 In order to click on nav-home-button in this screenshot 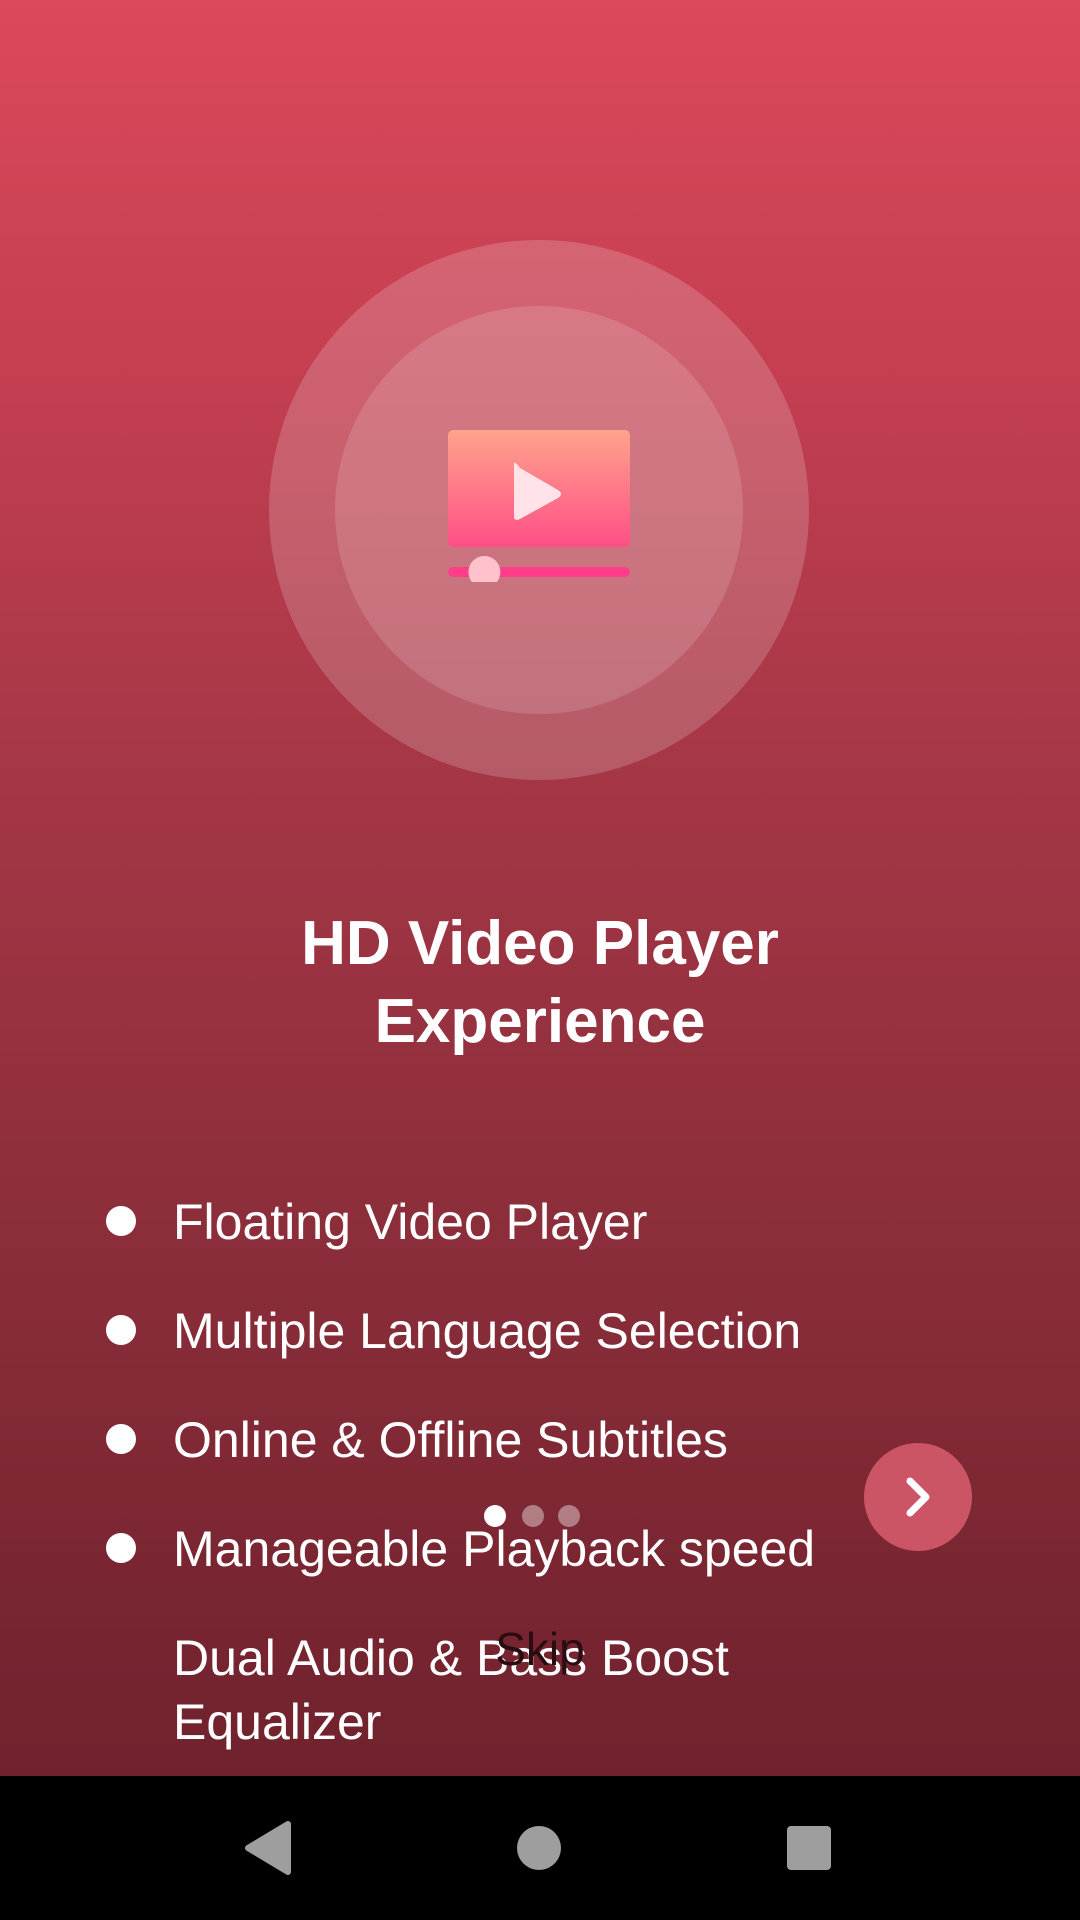, I will do `click(539, 1848)`.